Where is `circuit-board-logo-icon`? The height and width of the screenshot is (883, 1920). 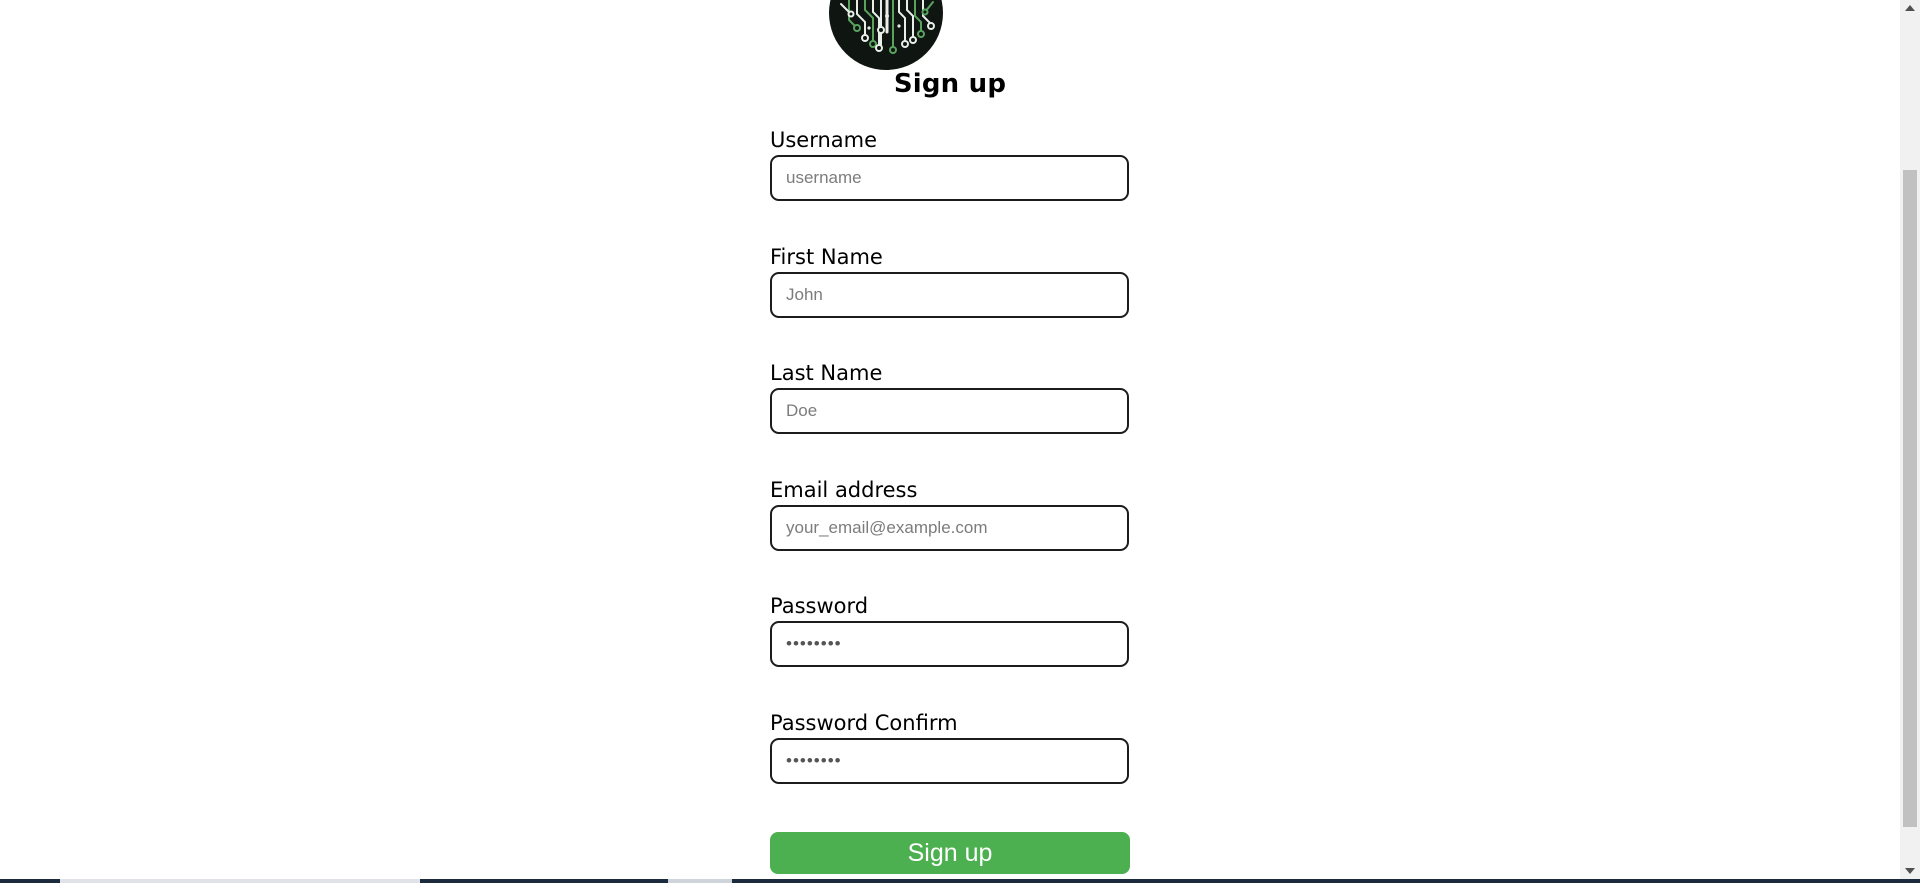
circuit-board-logo-icon is located at coordinates (886, 35).